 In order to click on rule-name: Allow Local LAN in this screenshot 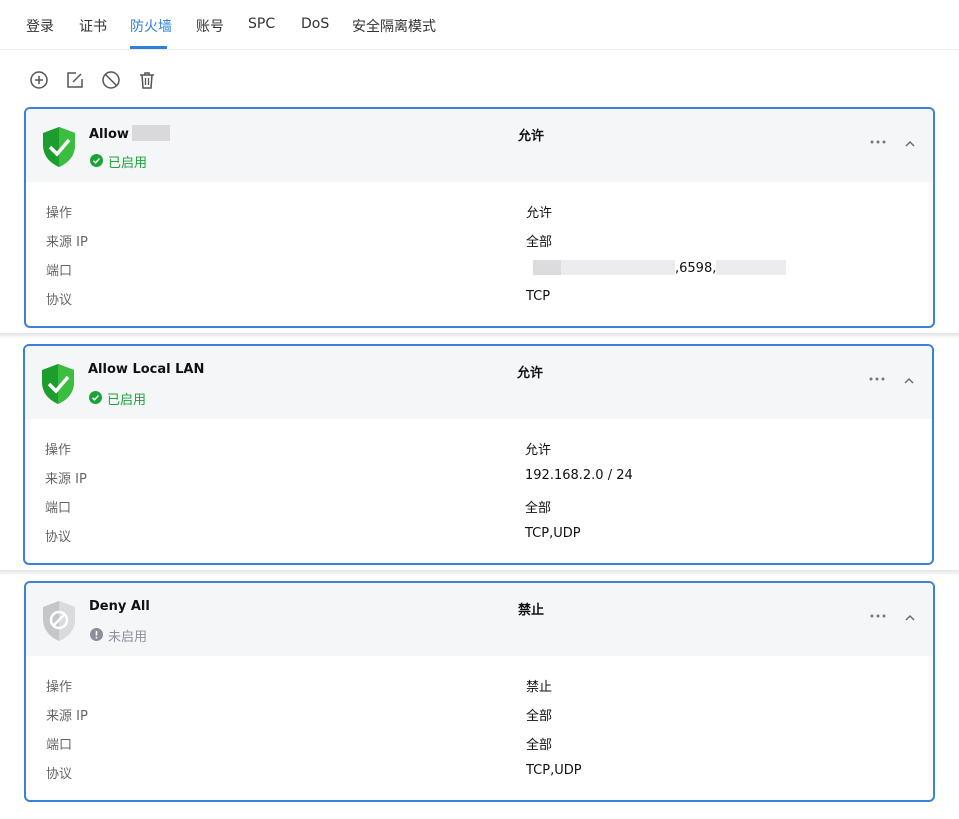, I will do `click(146, 369)`.